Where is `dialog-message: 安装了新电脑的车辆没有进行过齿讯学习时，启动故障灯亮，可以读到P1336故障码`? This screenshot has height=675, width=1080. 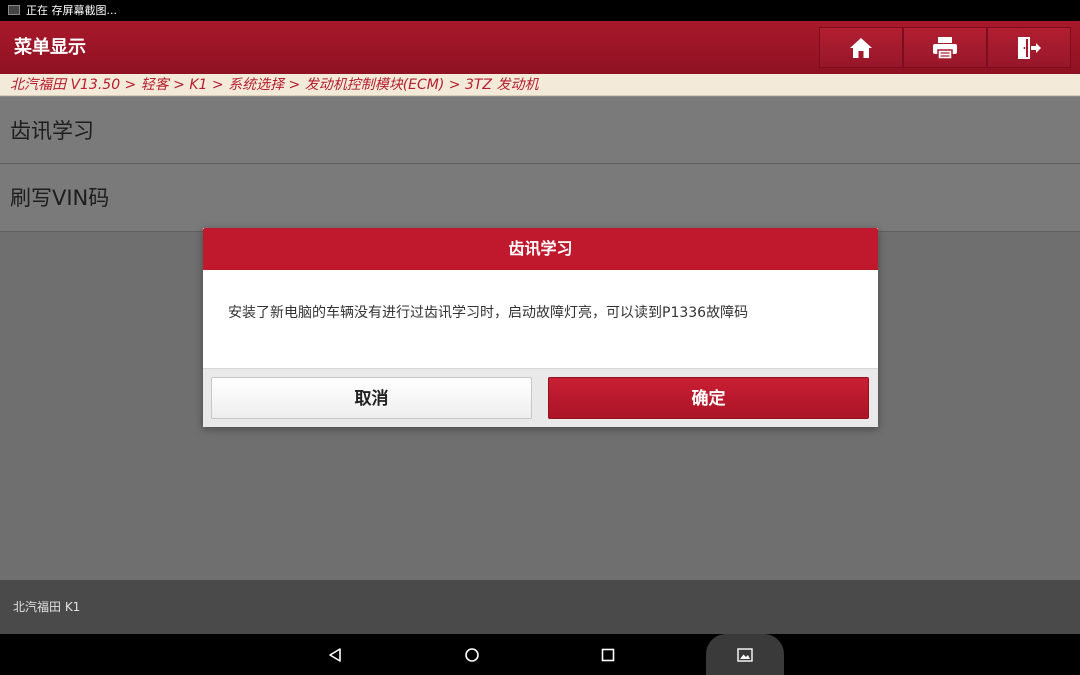 dialog-message: 安装了新电脑的车辆没有进行过齿讯学习时，启动故障灯亮，可以读到P1336故障码 is located at coordinates (488, 313).